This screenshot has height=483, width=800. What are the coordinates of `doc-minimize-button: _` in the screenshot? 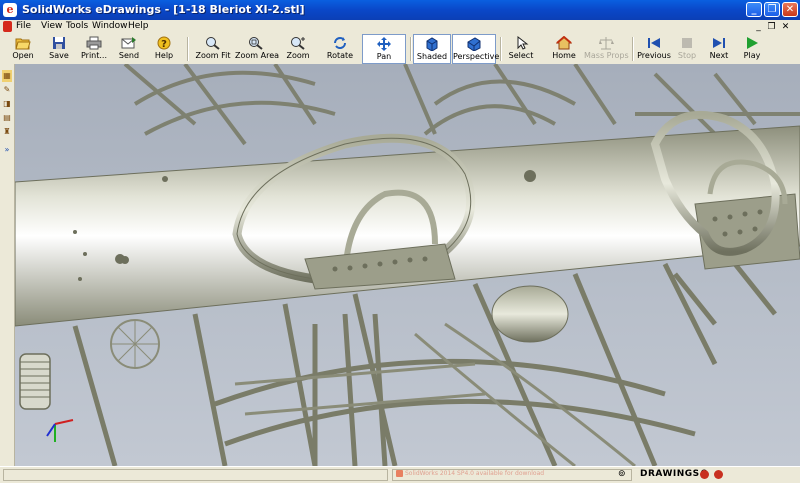 It's located at (758, 27).